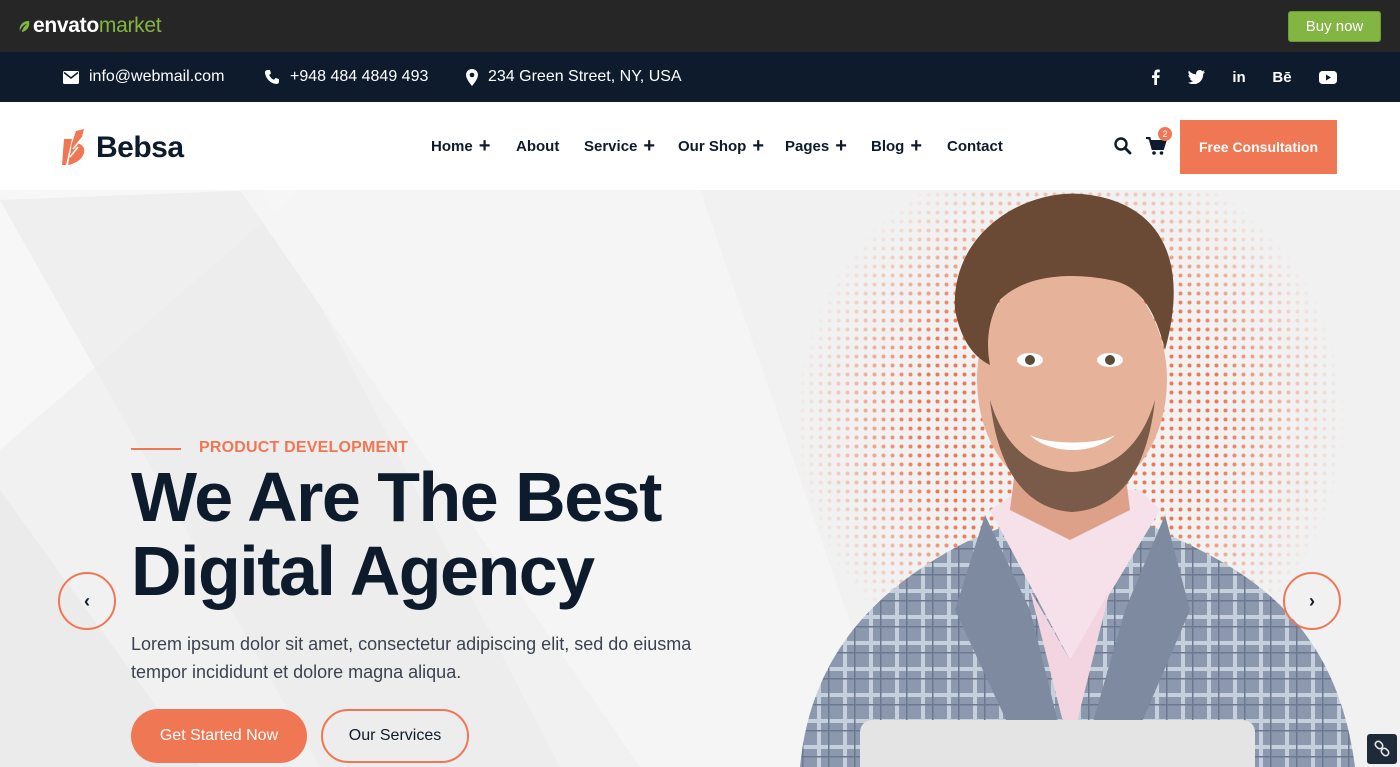  Describe the element at coordinates (1196, 77) in the screenshot. I see `twitter-icon` at that location.